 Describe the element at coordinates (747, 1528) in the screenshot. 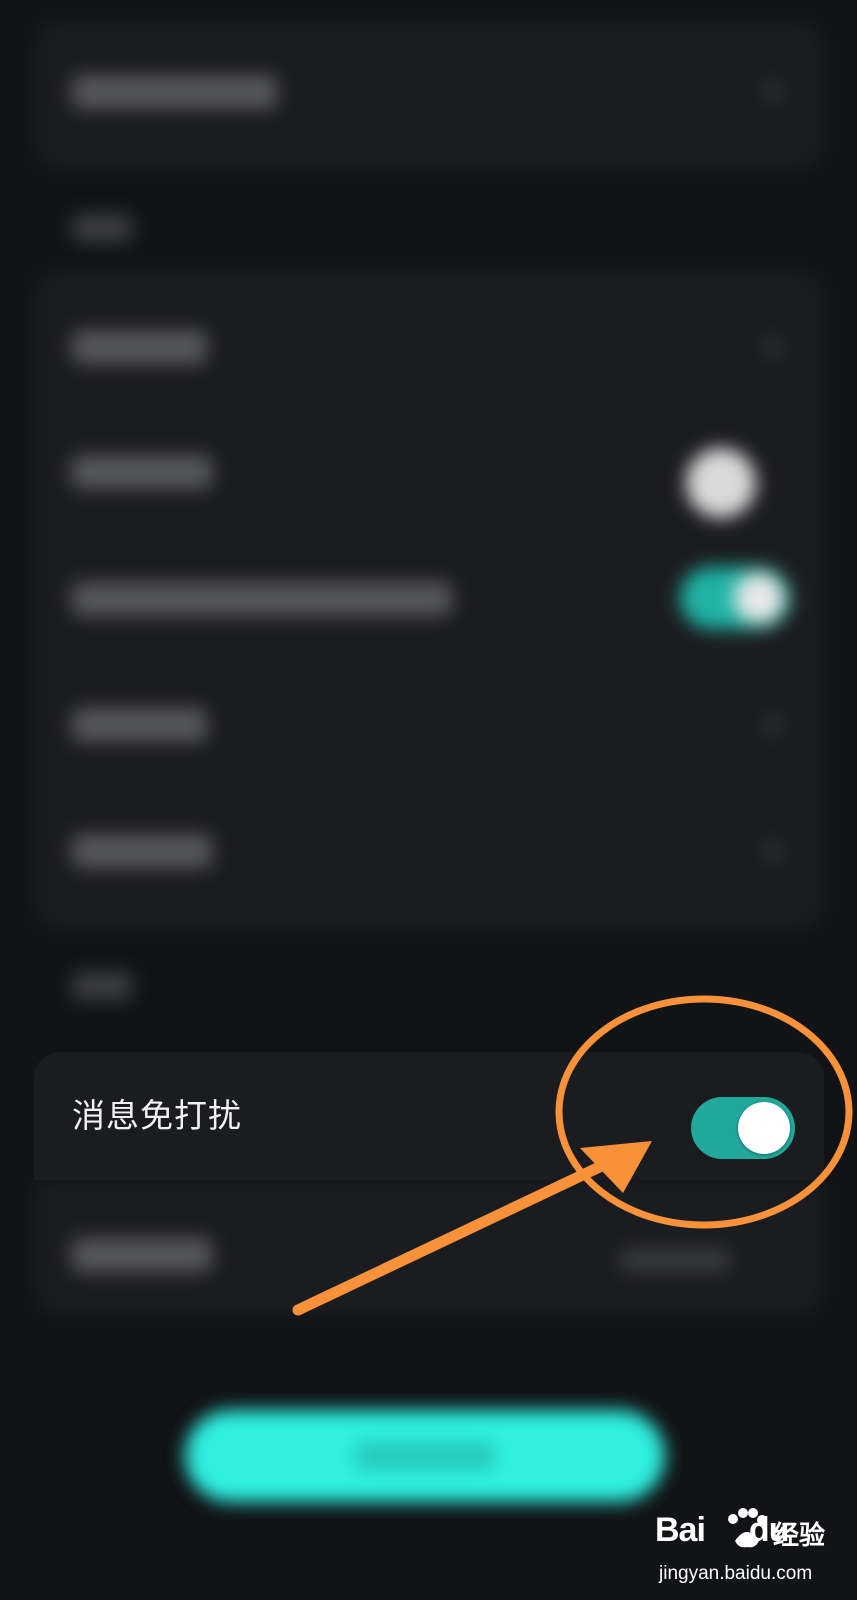

I see `baidu-paw-icon` at that location.